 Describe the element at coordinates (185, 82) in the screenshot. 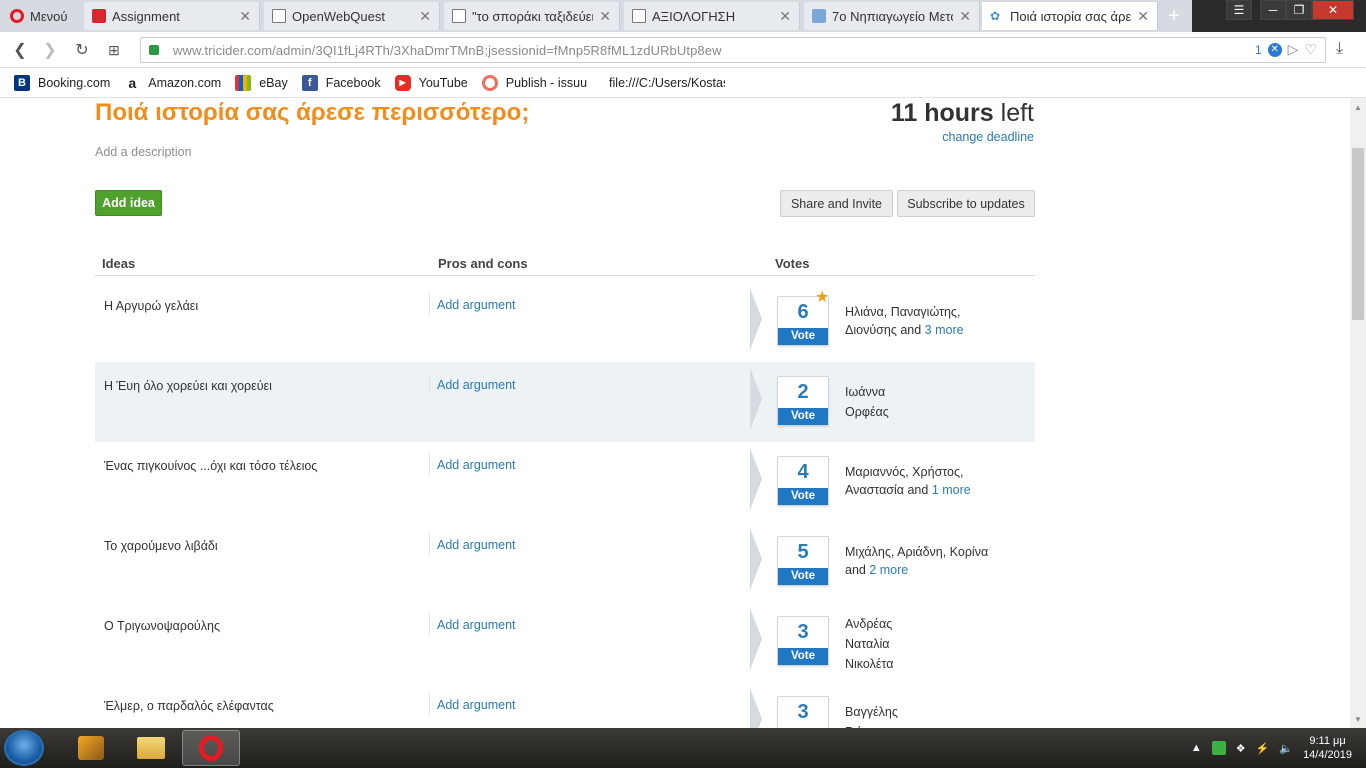

I see `bookmark-label: Amazon.com` at that location.